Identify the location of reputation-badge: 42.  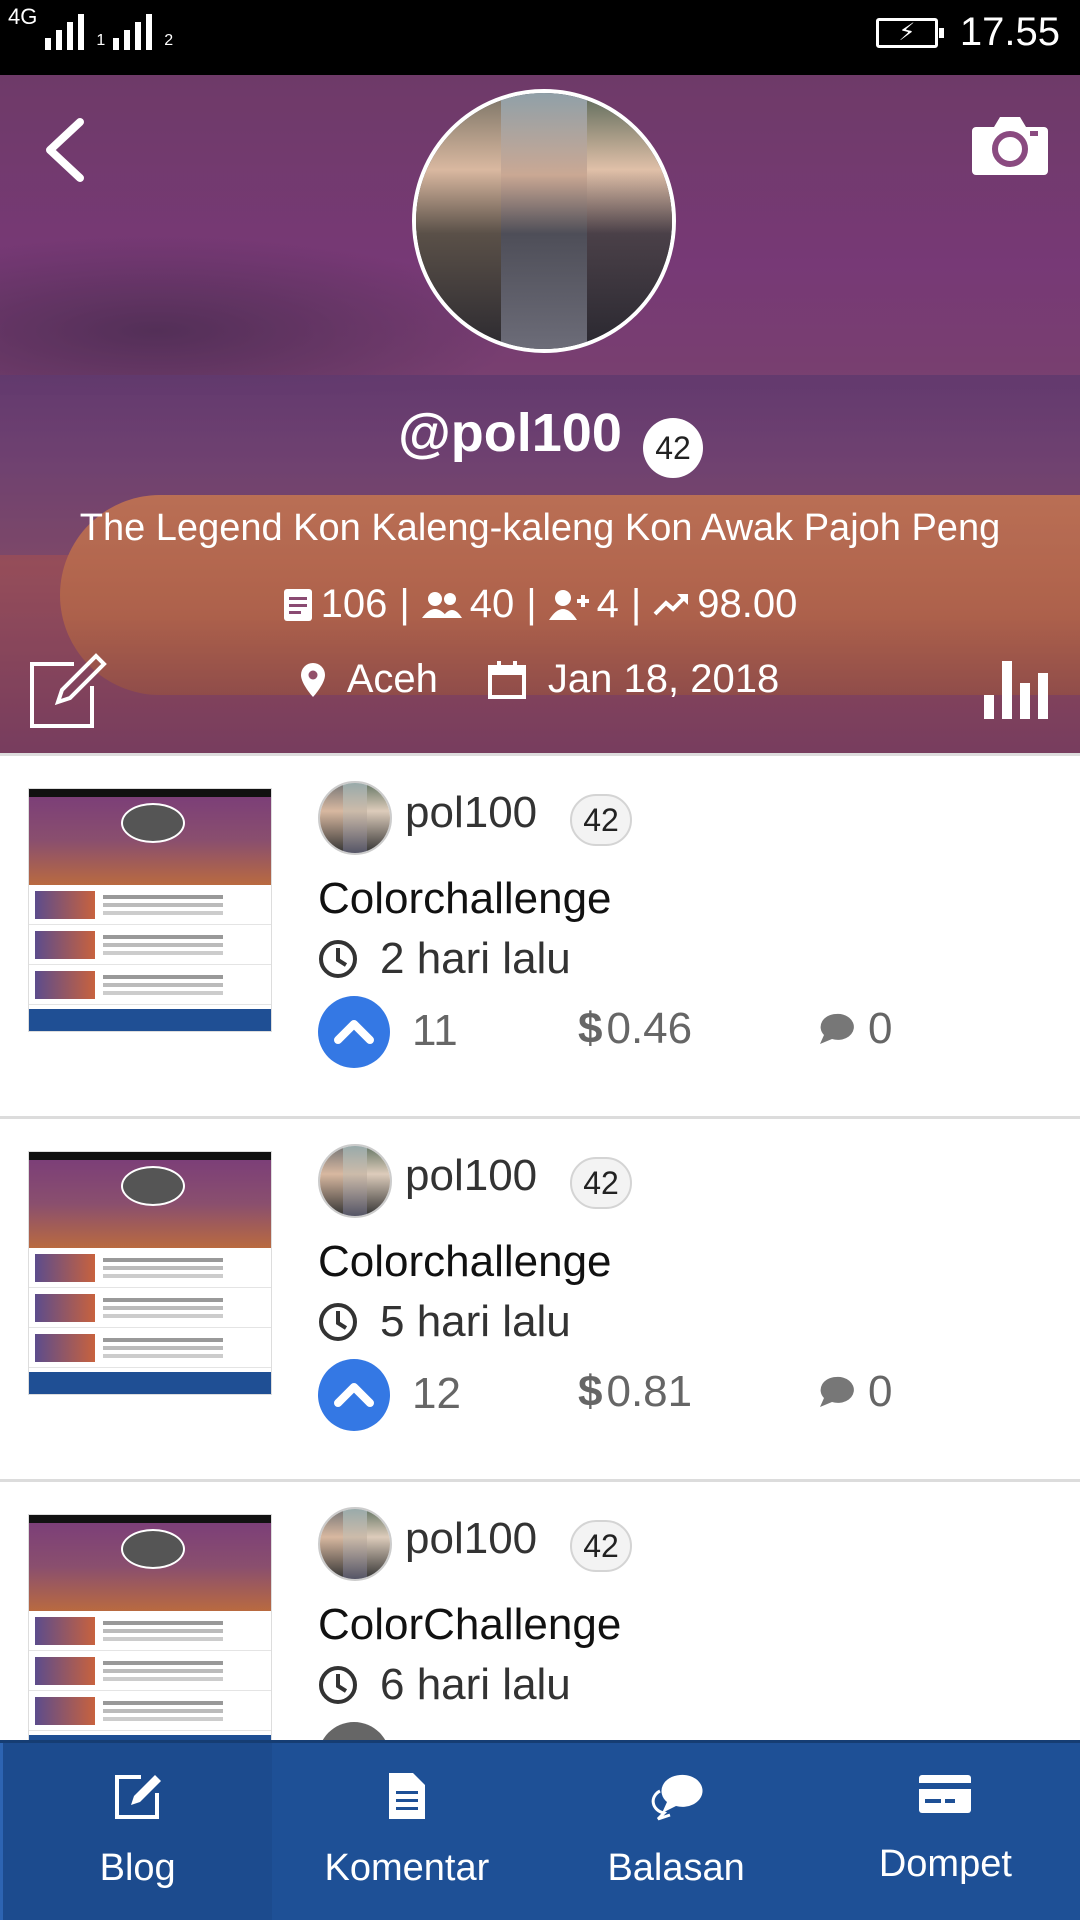
(673, 448).